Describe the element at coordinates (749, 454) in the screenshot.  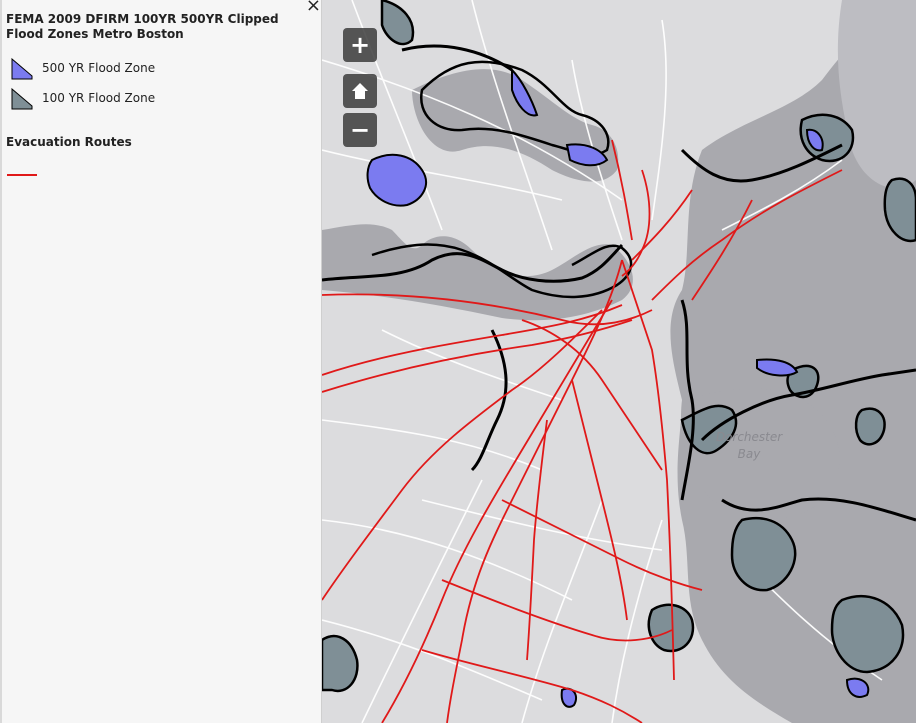
I see `dorchester-label-line2: Bay` at that location.